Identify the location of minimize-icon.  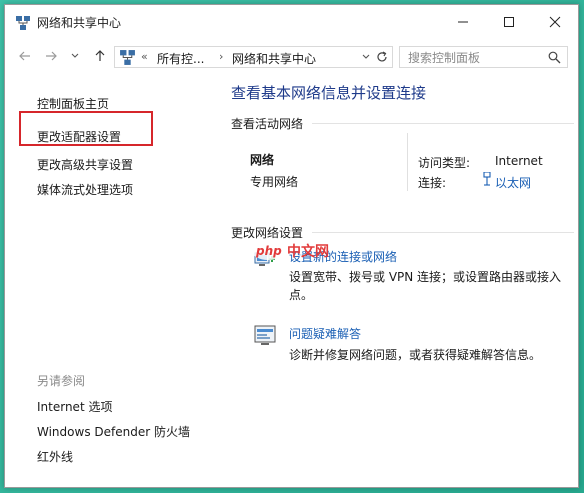
(463, 21).